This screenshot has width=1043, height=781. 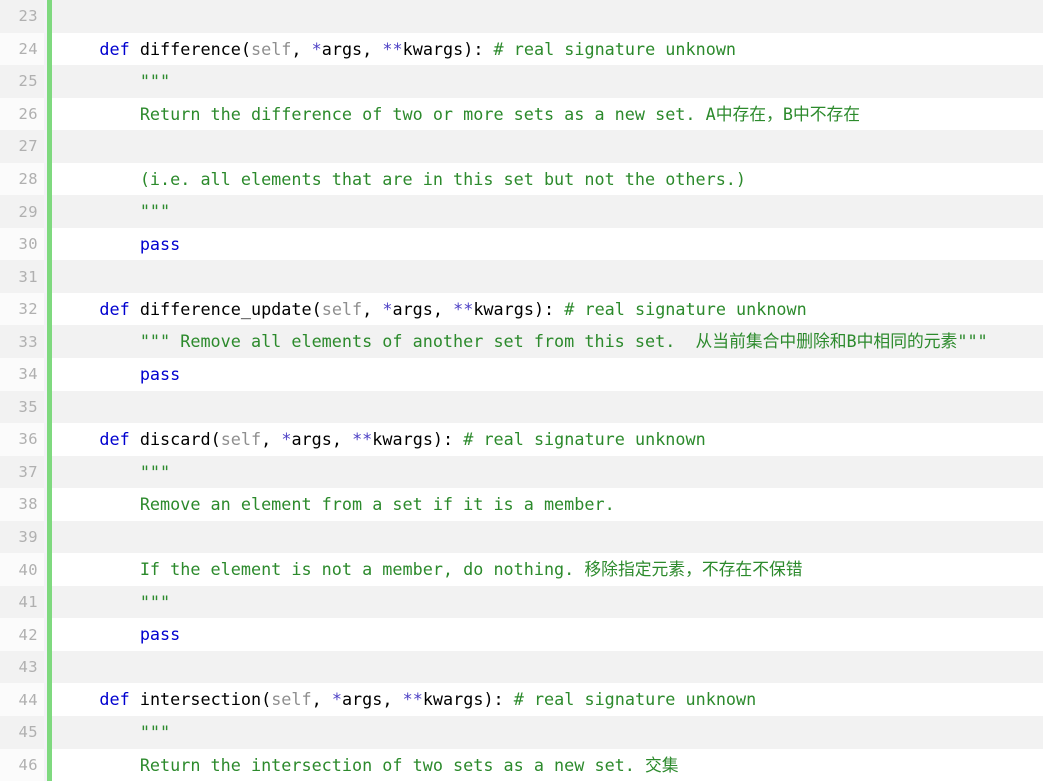 I want to click on code-line-row: 39, so click(x=521, y=537).